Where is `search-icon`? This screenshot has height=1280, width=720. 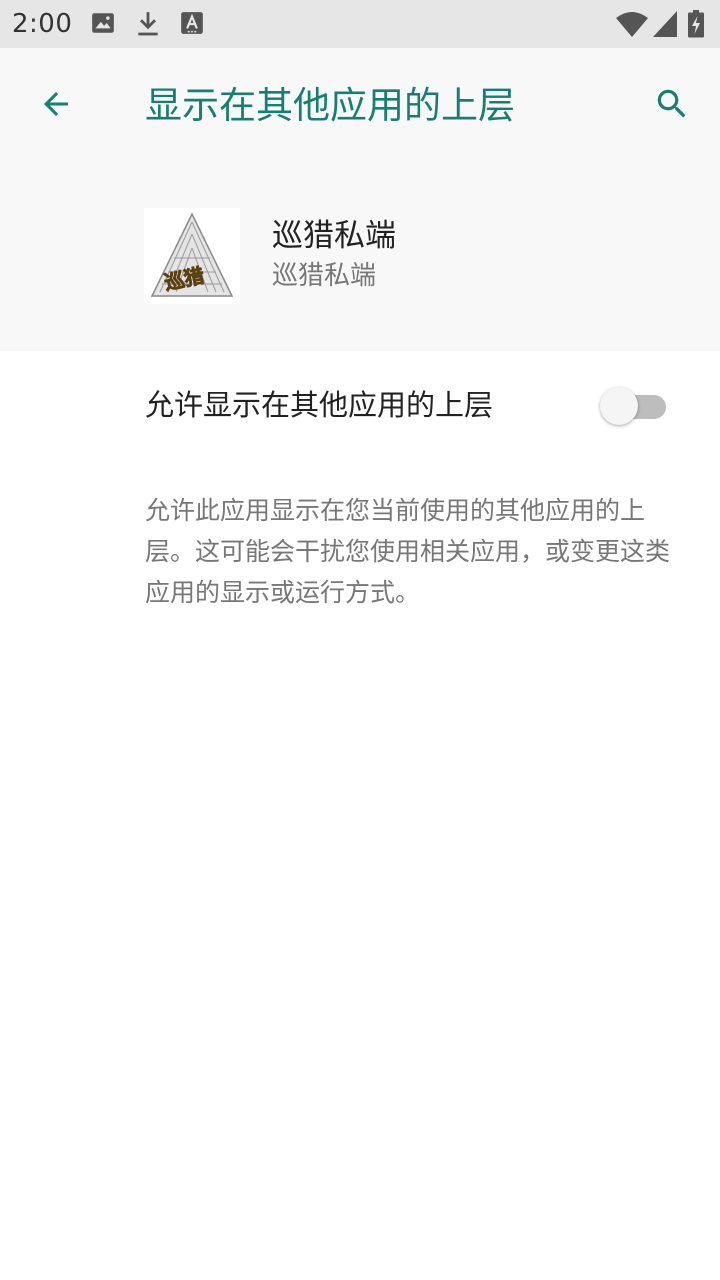
search-icon is located at coordinates (672, 106).